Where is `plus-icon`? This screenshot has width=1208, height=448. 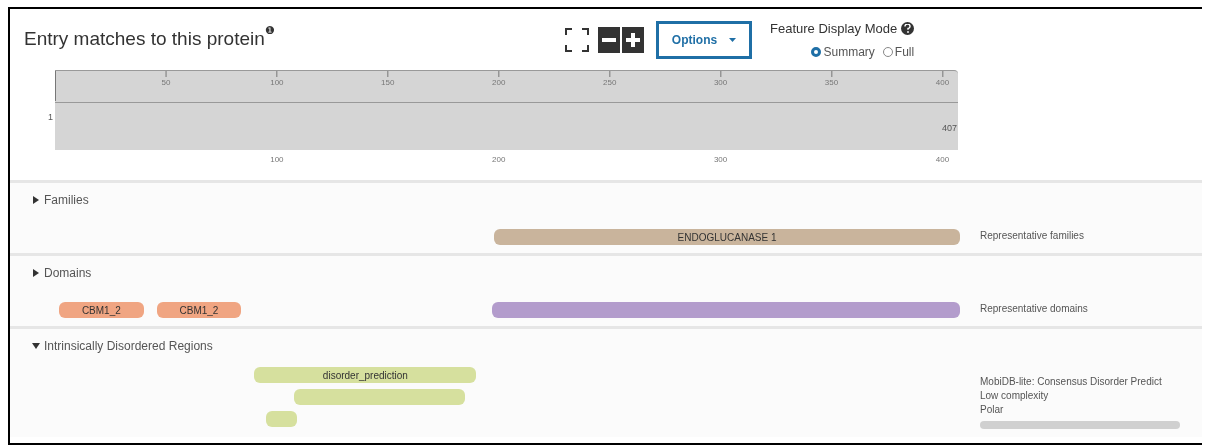
plus-icon is located at coordinates (633, 40).